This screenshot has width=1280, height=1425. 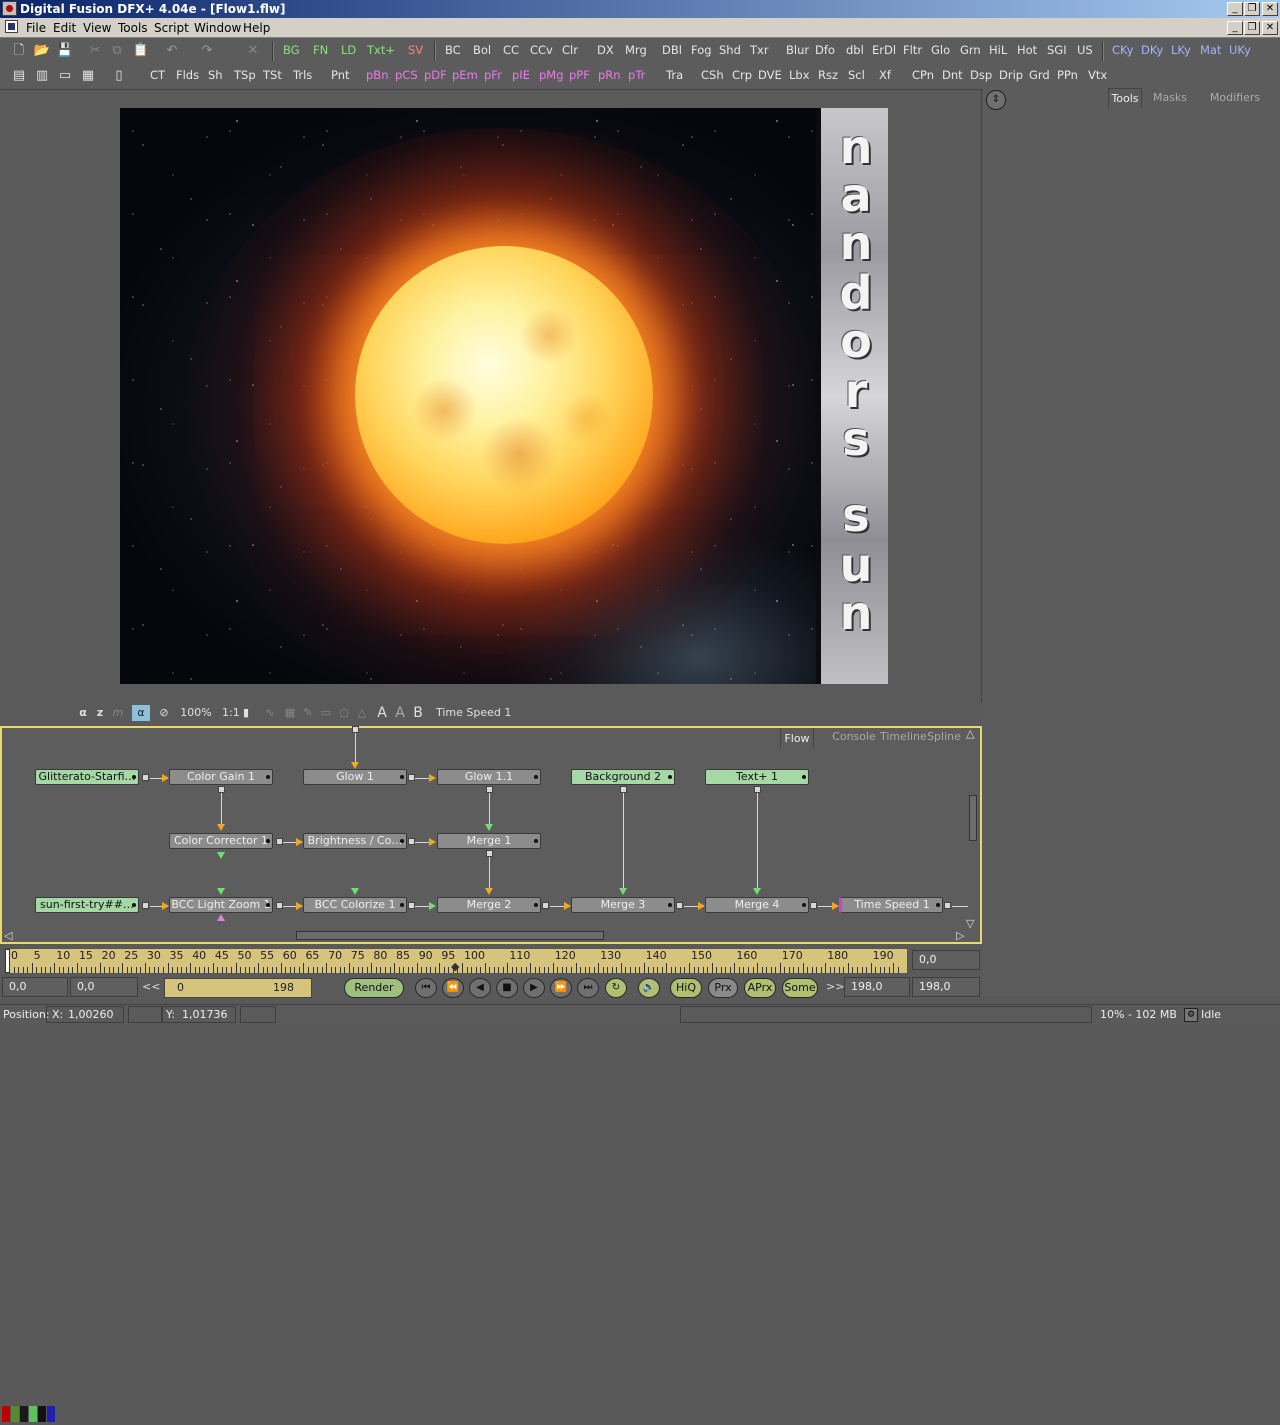 I want to click on tool-pfr: pFr, so click(x=493, y=75).